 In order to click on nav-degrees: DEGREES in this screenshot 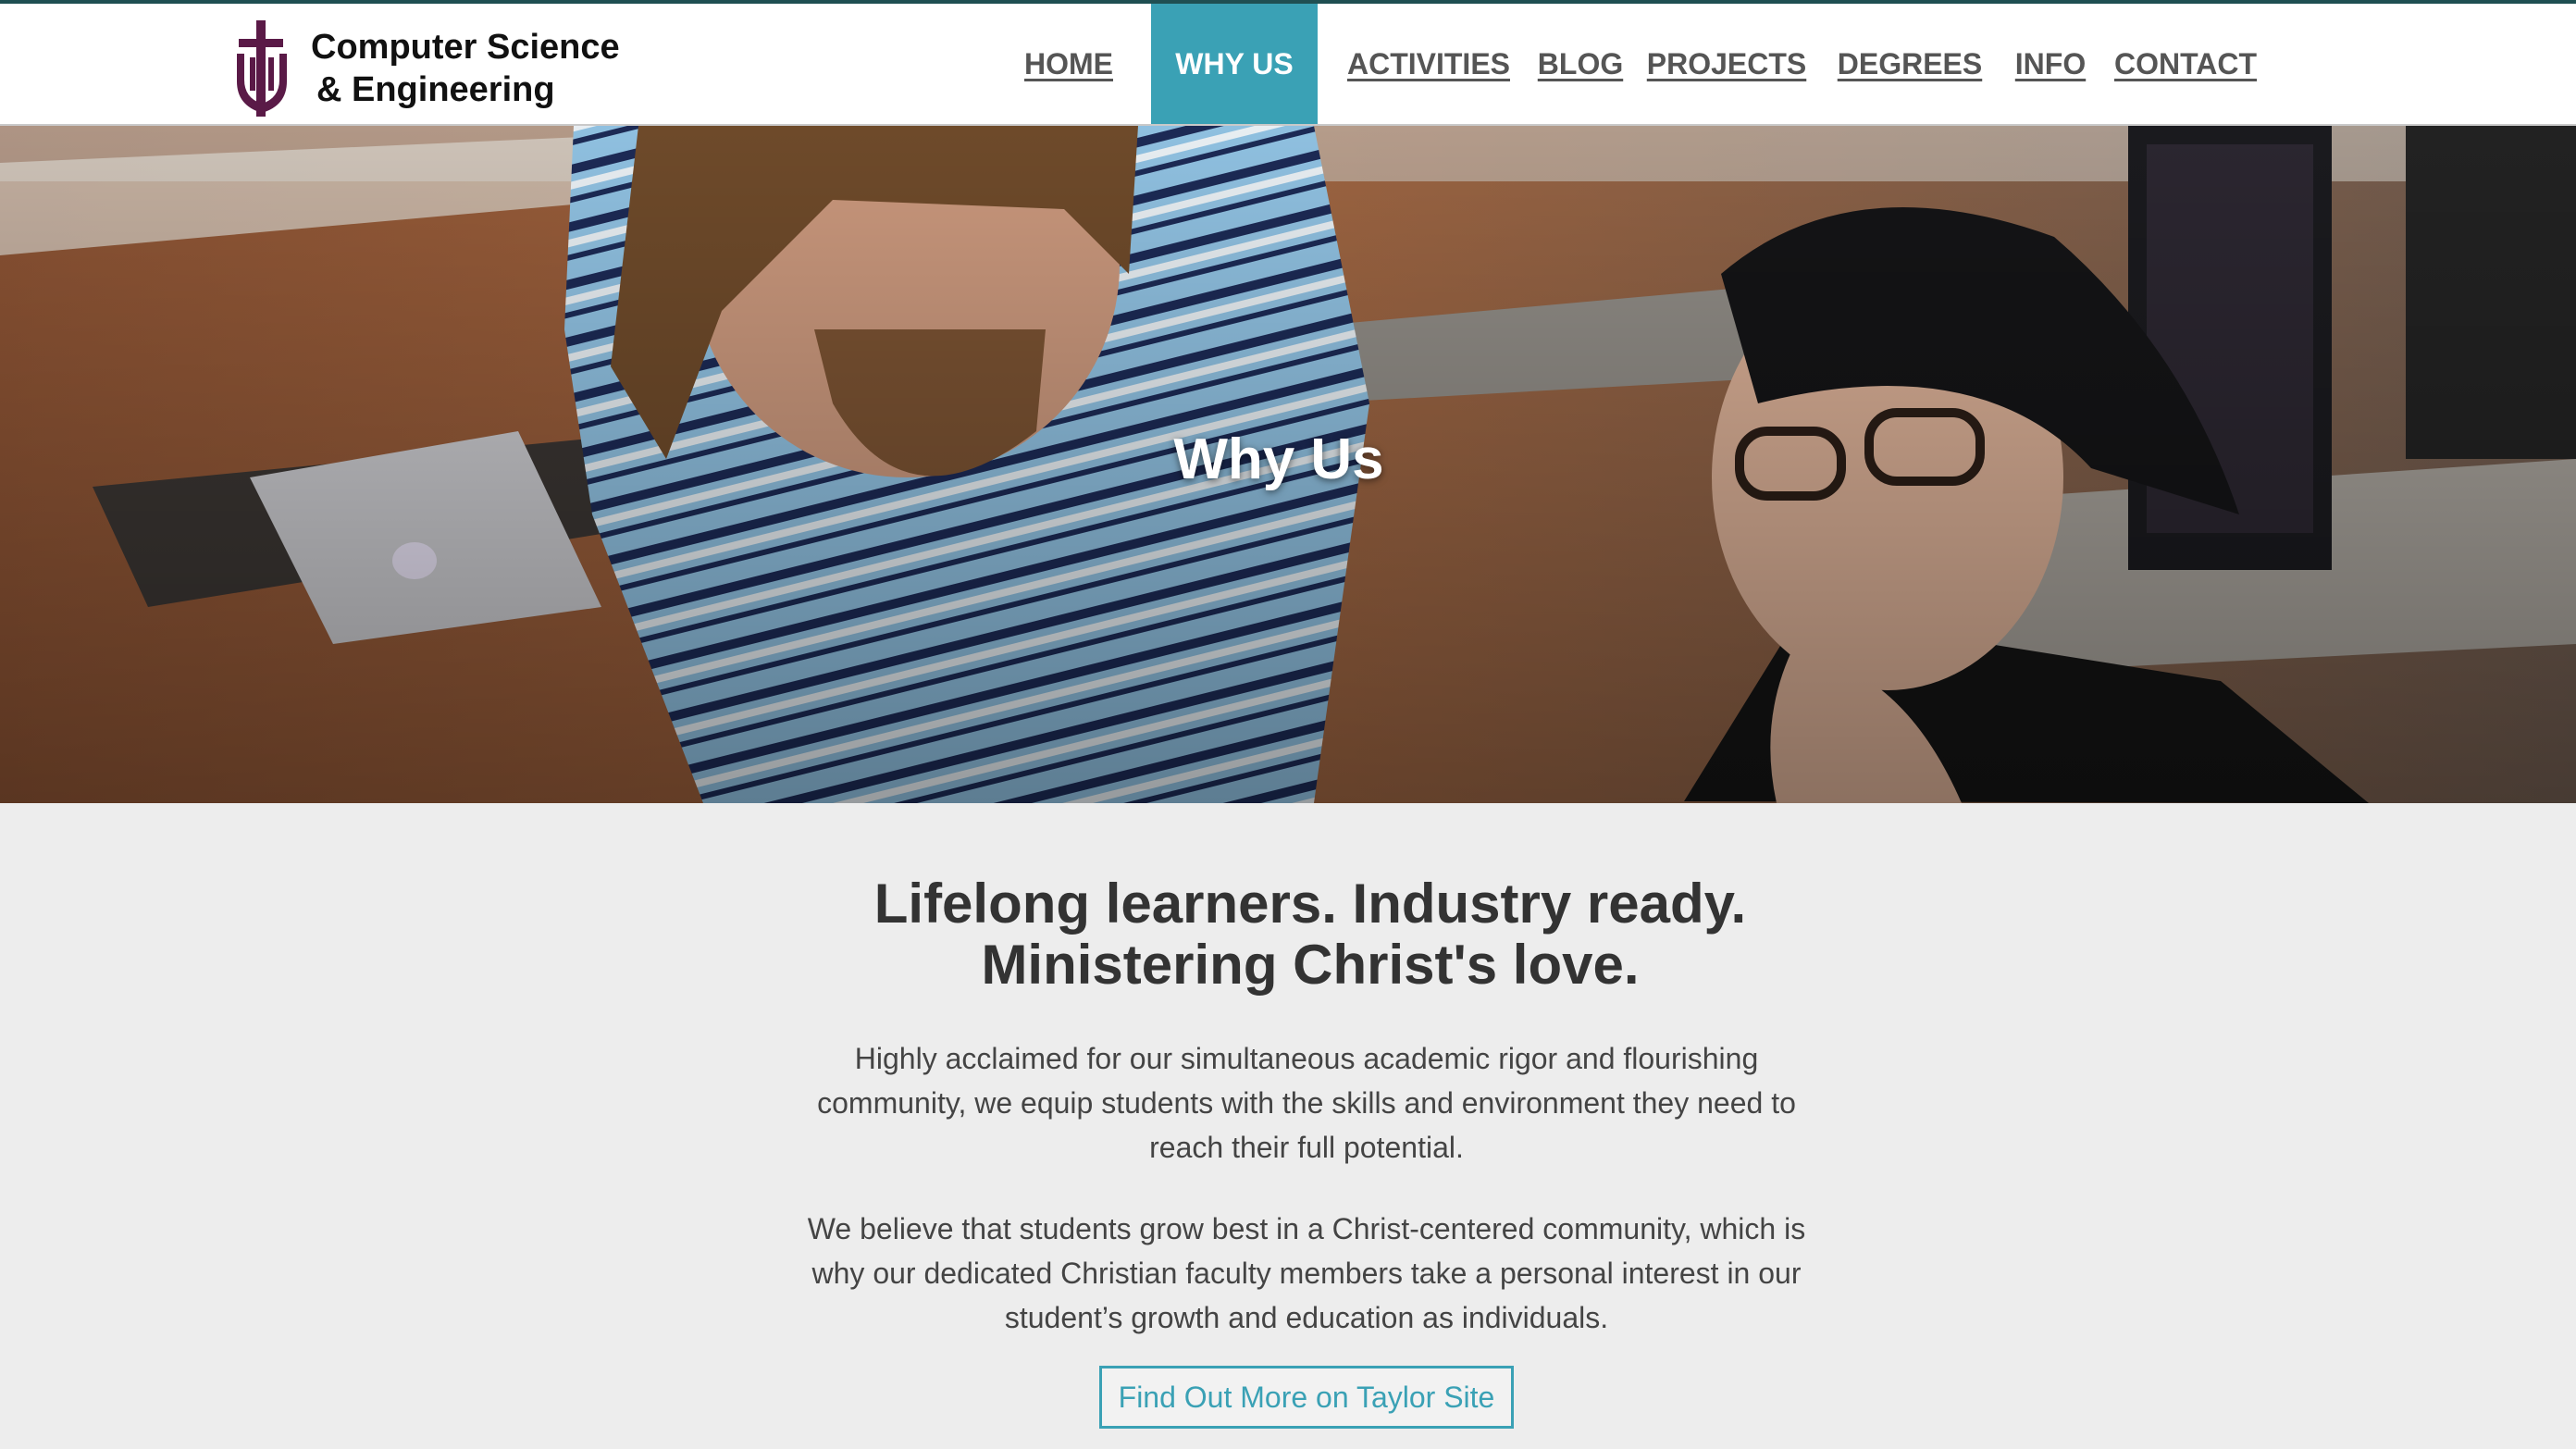, I will do `click(1910, 64)`.